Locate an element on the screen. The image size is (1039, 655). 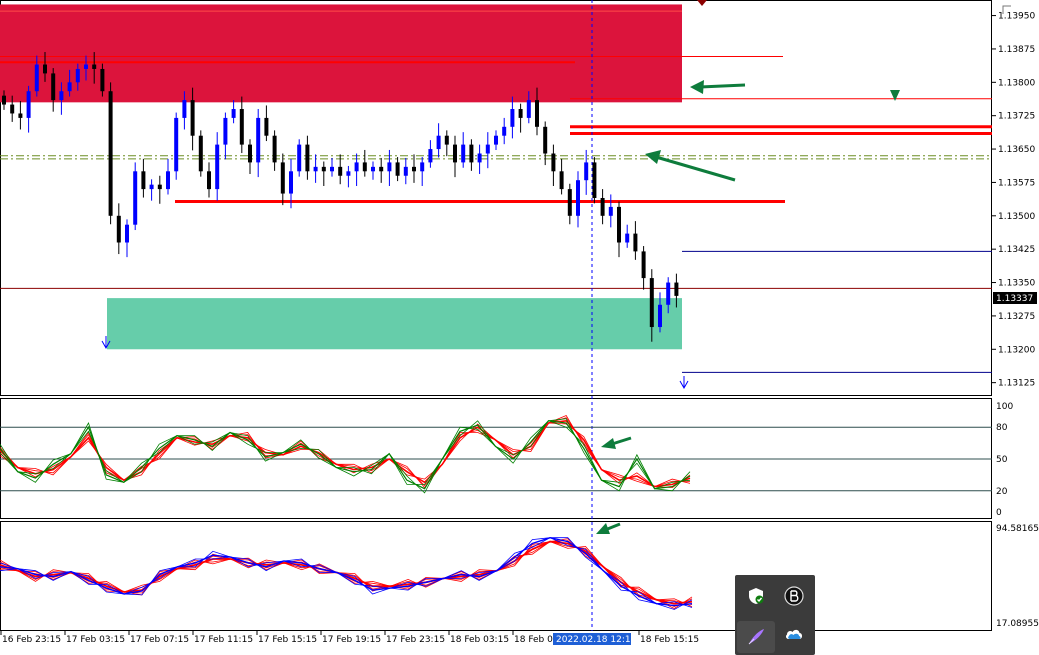
shield-check-icon is located at coordinates (756, 596).